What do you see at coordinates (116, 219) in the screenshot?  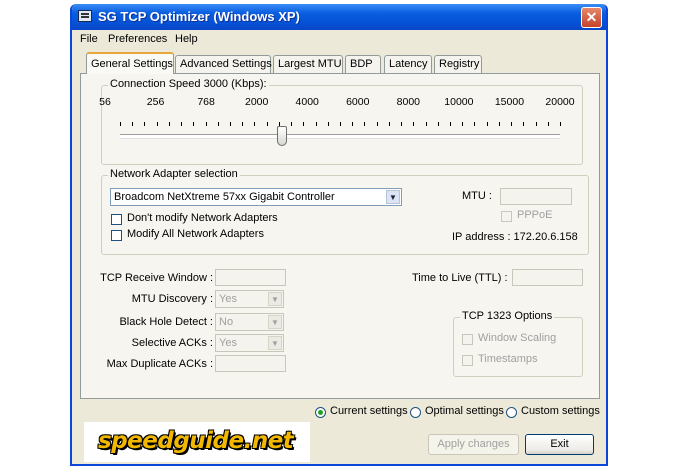 I see `dont-modify-adapters-checkbox` at bounding box center [116, 219].